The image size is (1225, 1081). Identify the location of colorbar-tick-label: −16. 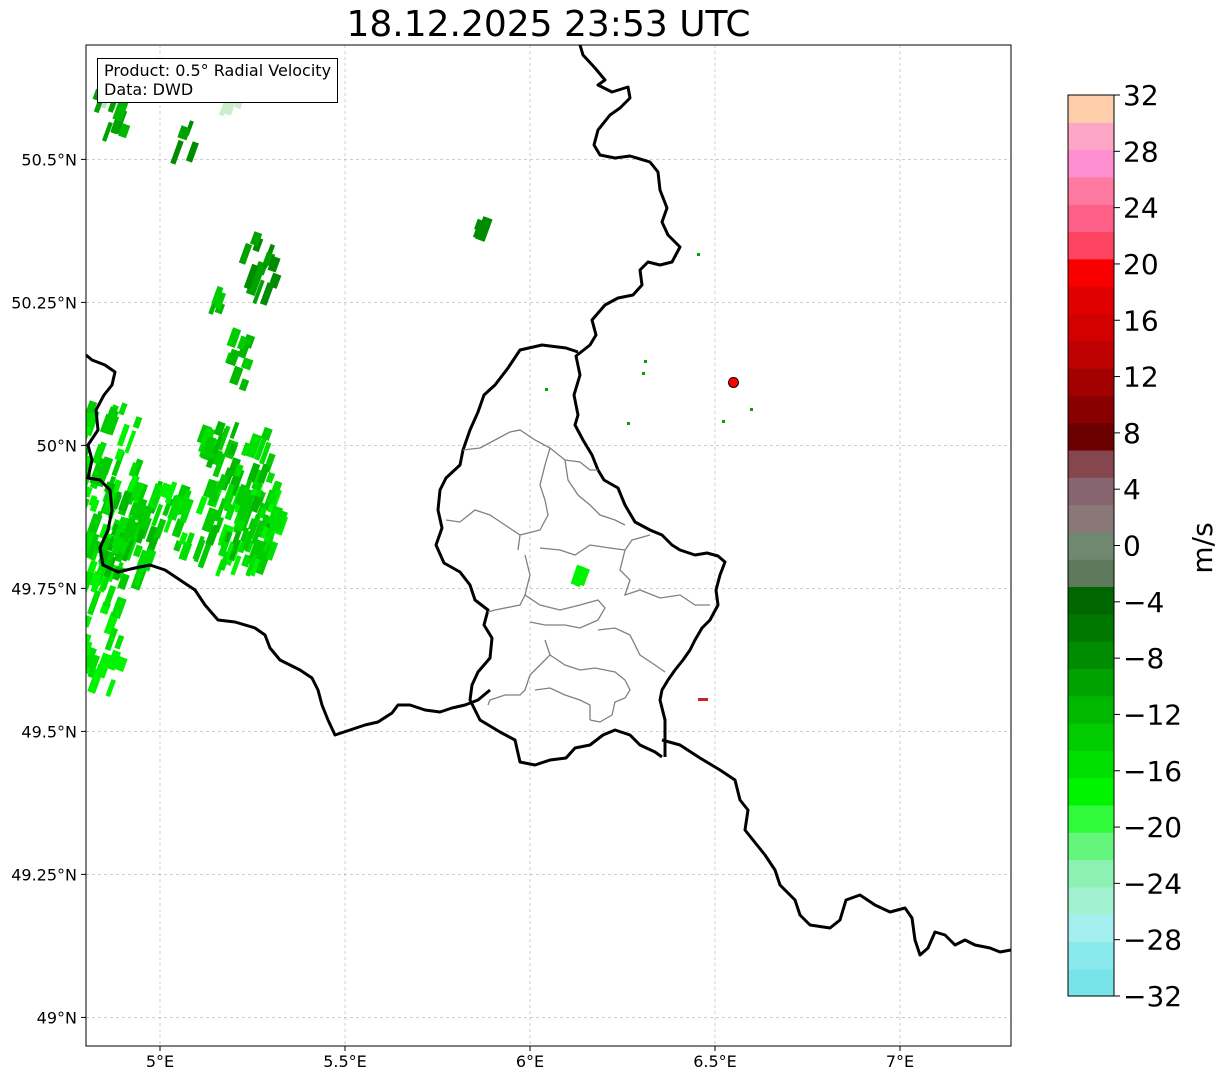
(1152, 771).